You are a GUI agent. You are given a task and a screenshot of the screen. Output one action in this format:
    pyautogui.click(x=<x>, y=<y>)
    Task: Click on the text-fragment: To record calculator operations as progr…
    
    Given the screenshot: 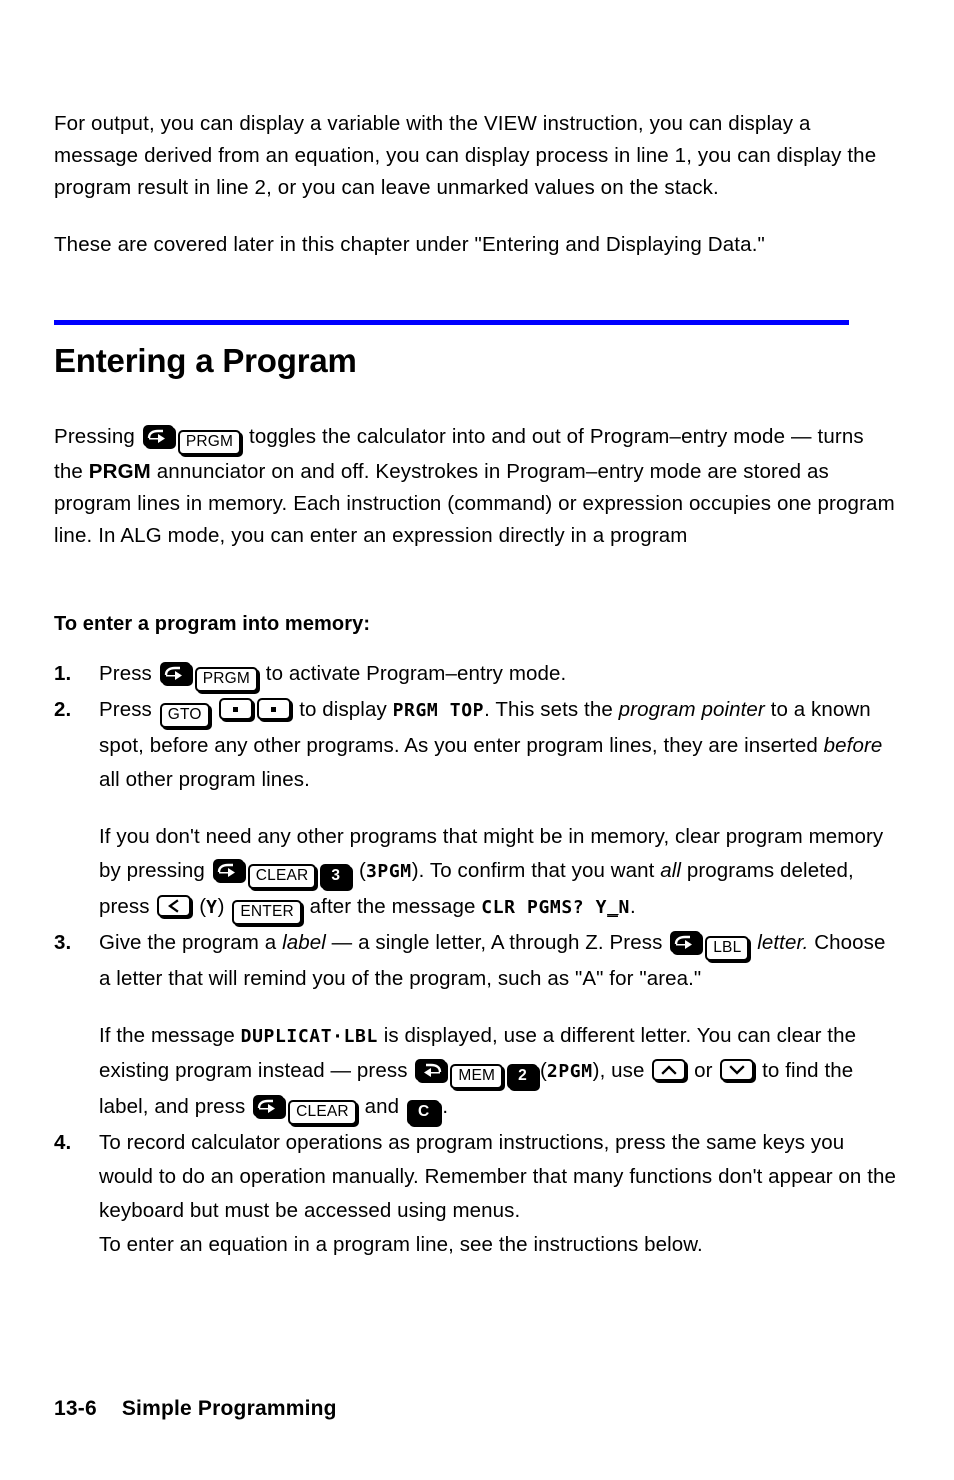 What is the action you would take?
    pyautogui.click(x=498, y=1176)
    